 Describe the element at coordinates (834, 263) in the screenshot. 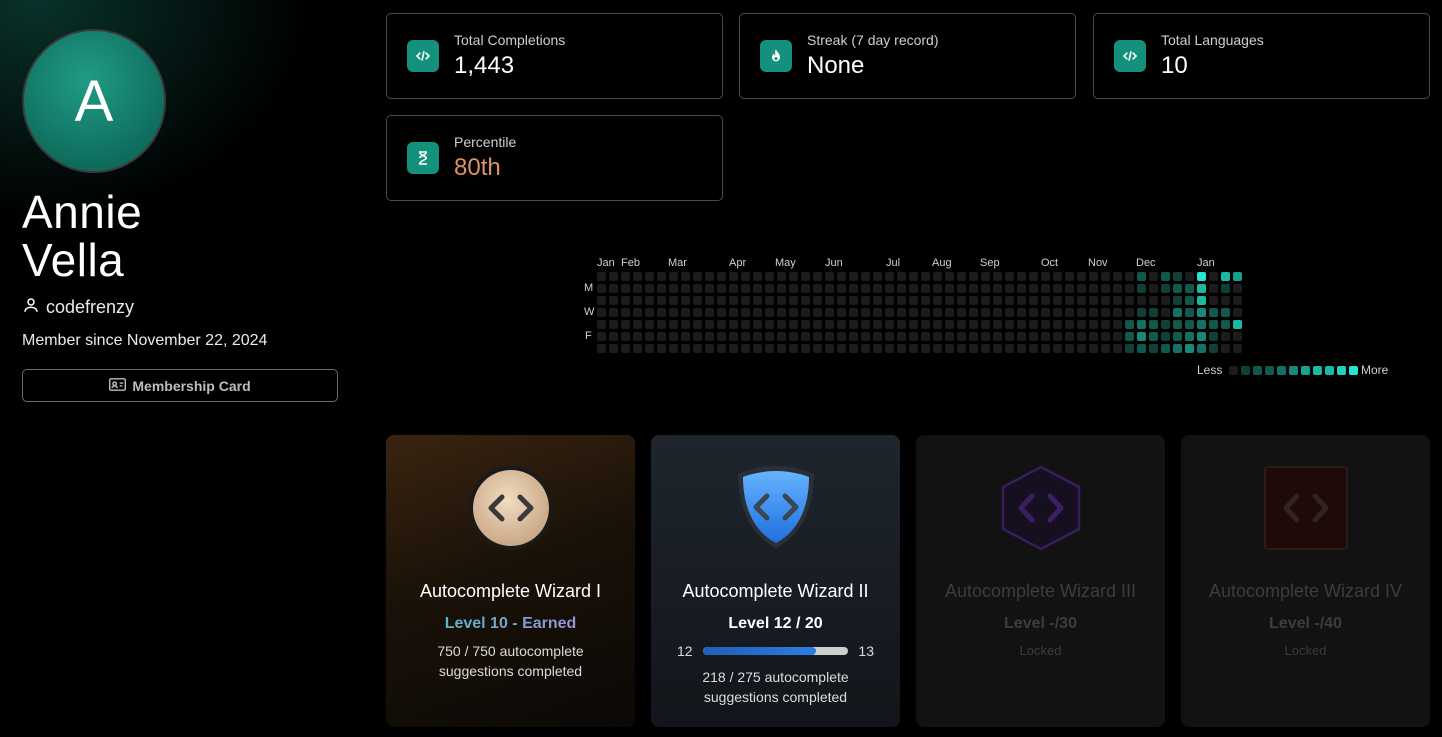

I see `month-label: Jun` at that location.